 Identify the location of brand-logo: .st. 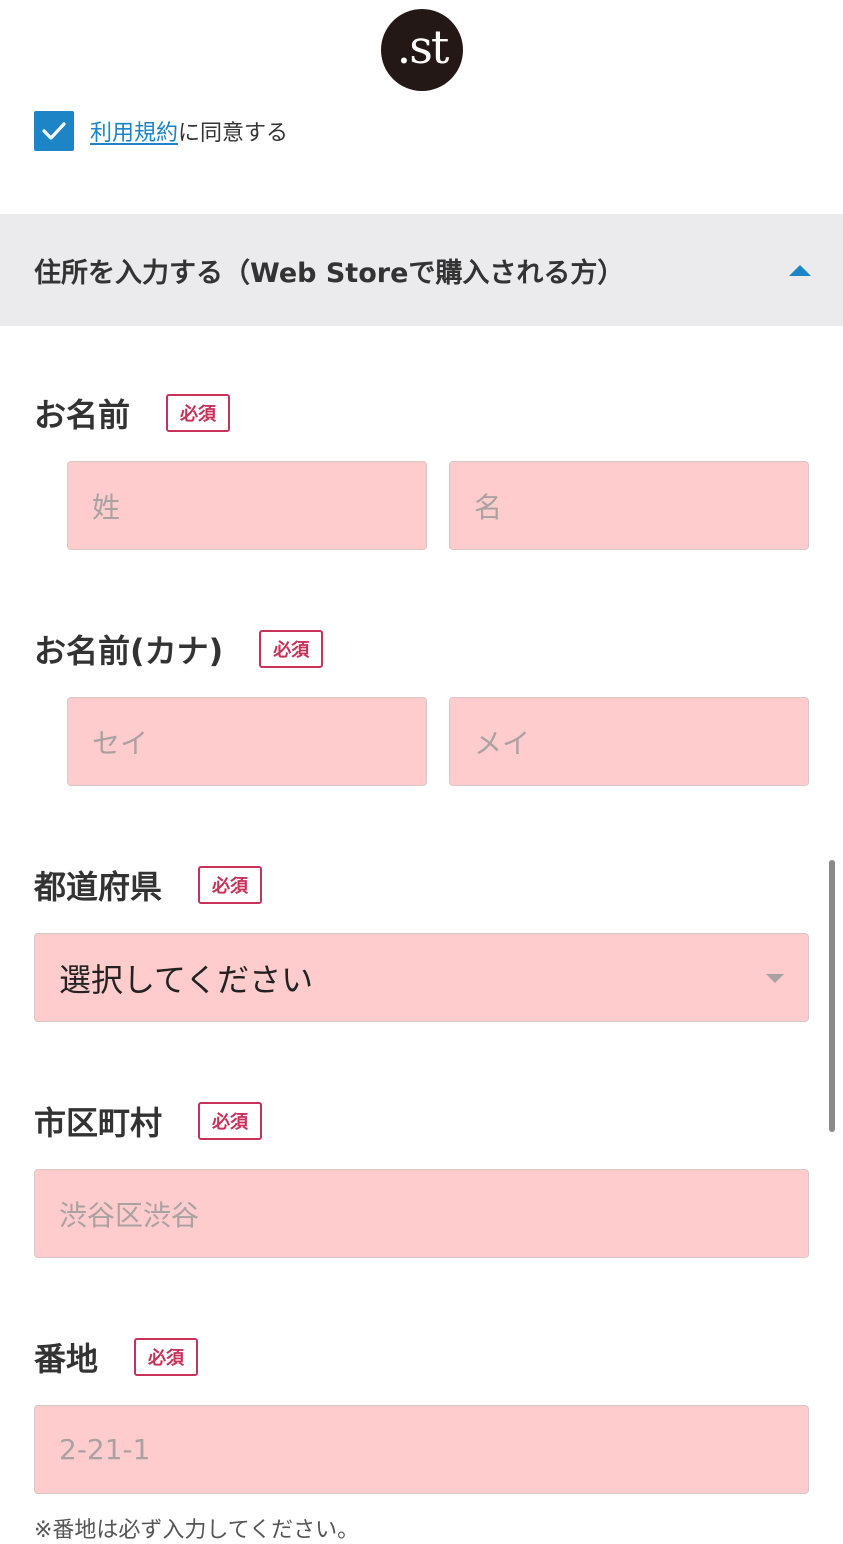
(422, 50).